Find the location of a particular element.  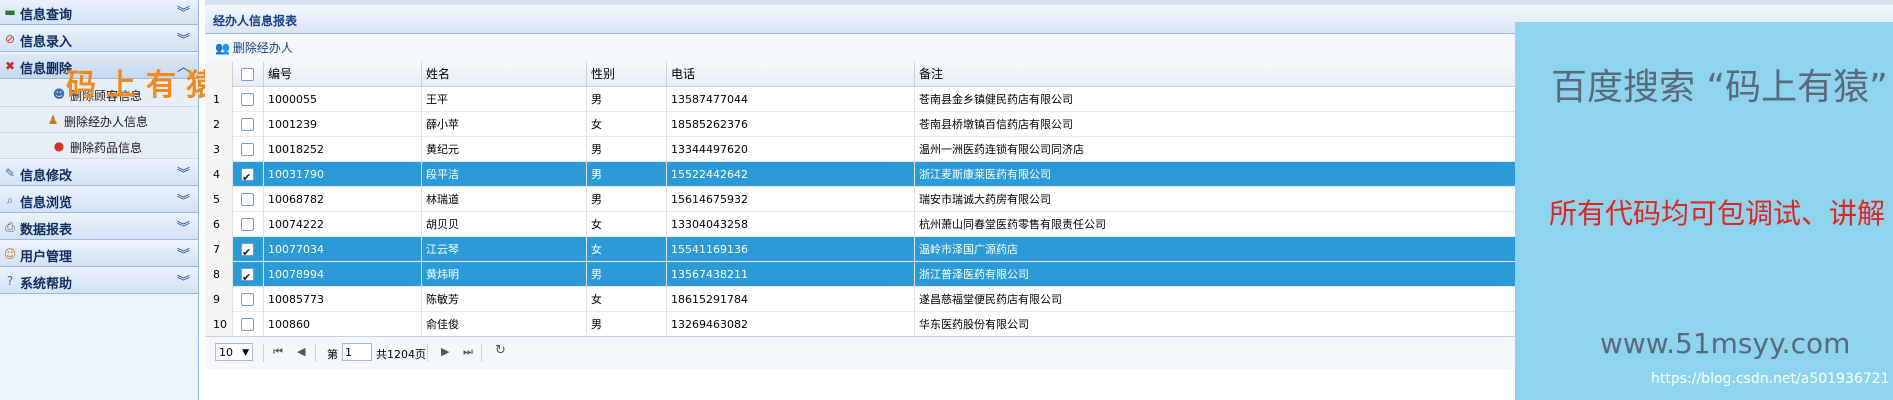

sidebar-section-label: 信息删除 is located at coordinates (46, 69).